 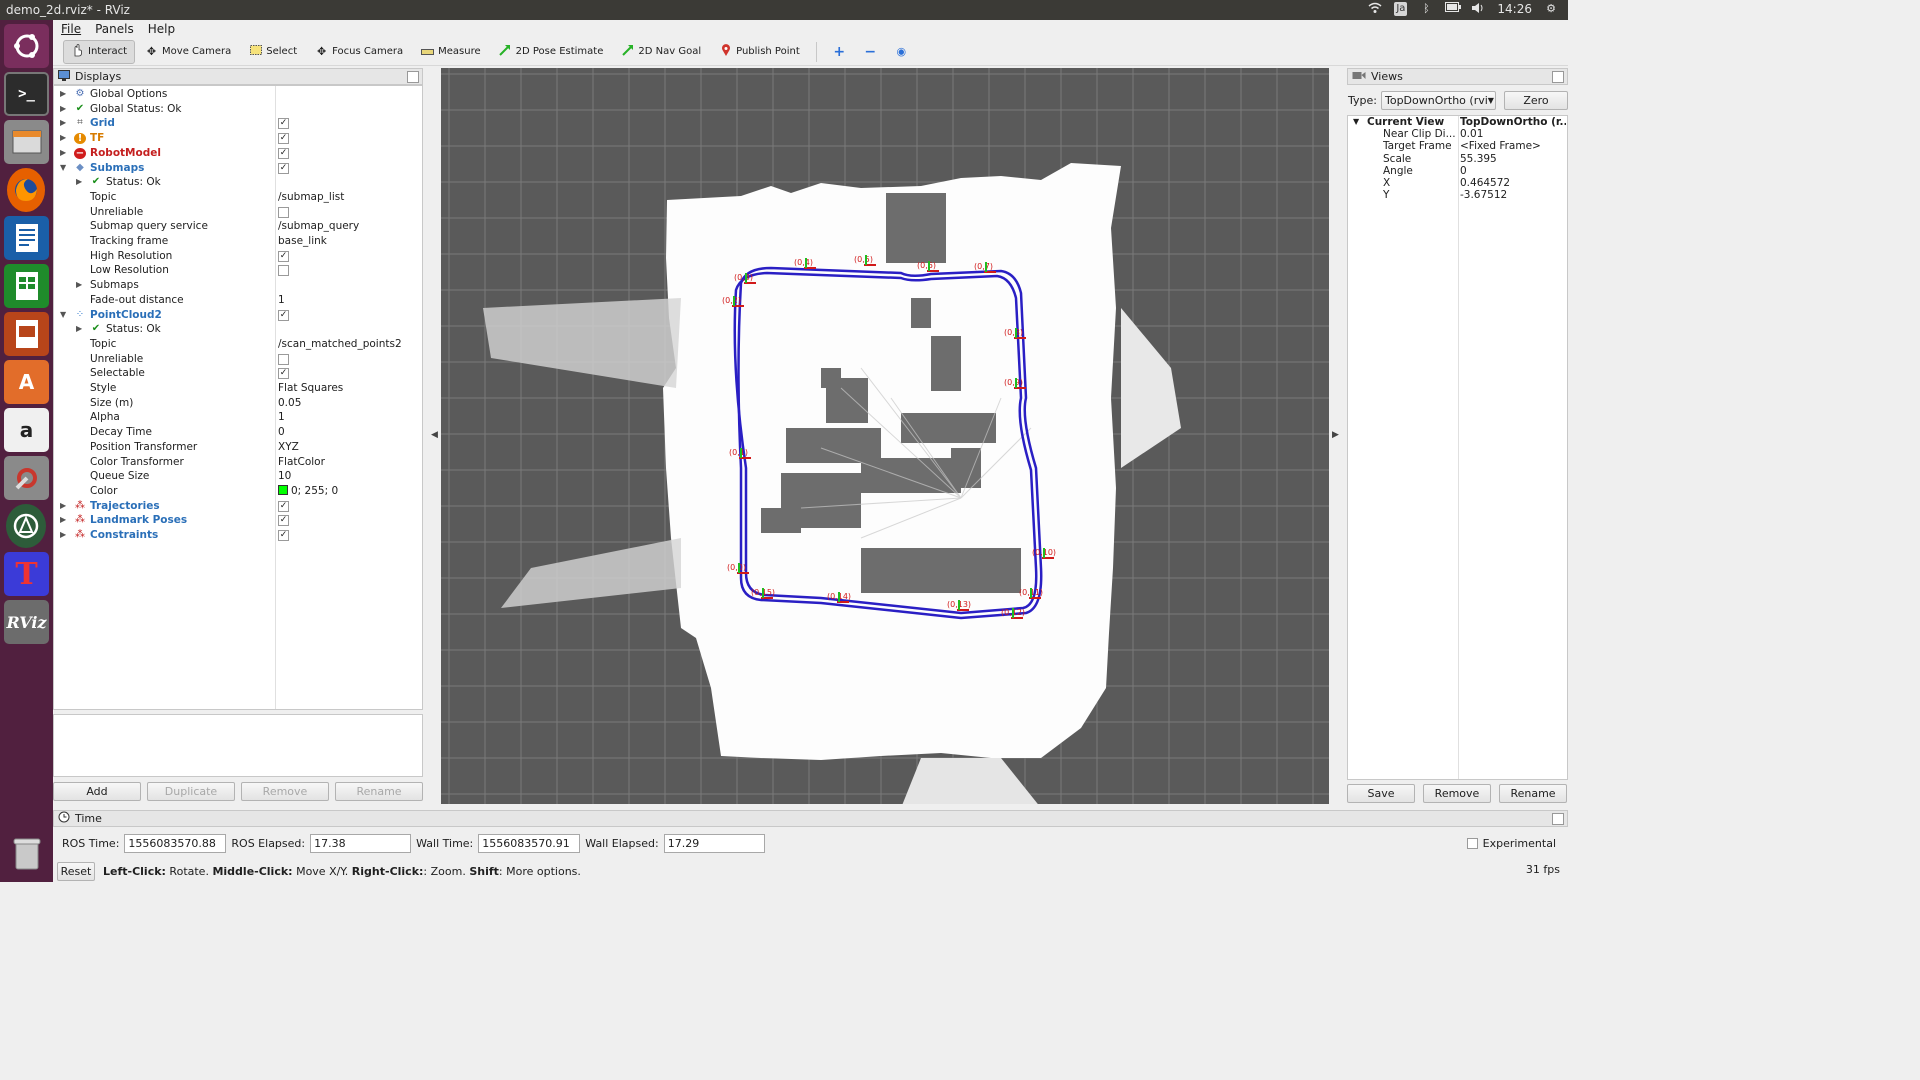 I want to click on views-float-button, so click(x=1558, y=77).